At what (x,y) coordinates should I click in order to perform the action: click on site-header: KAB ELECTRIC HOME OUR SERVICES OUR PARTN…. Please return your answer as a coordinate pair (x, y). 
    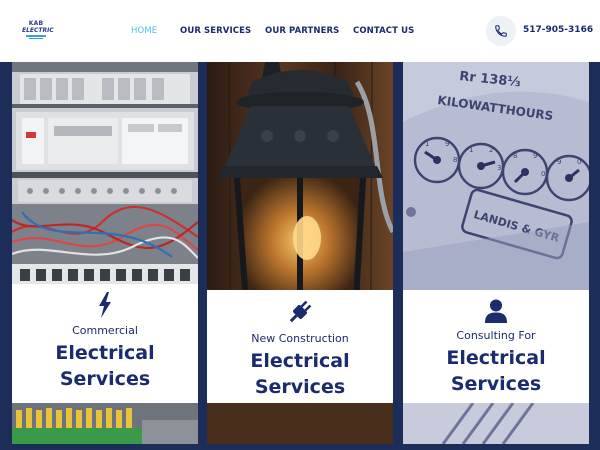
    Looking at the image, I should click on (300, 31).